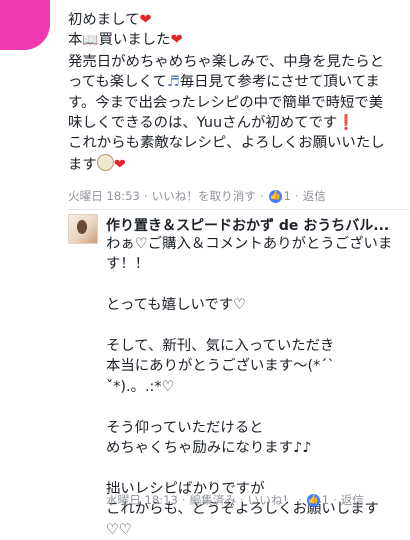 The width and height of the screenshot is (410, 540). Describe the element at coordinates (346, 123) in the screenshot. I see `exclamation-icon: ❗` at that location.